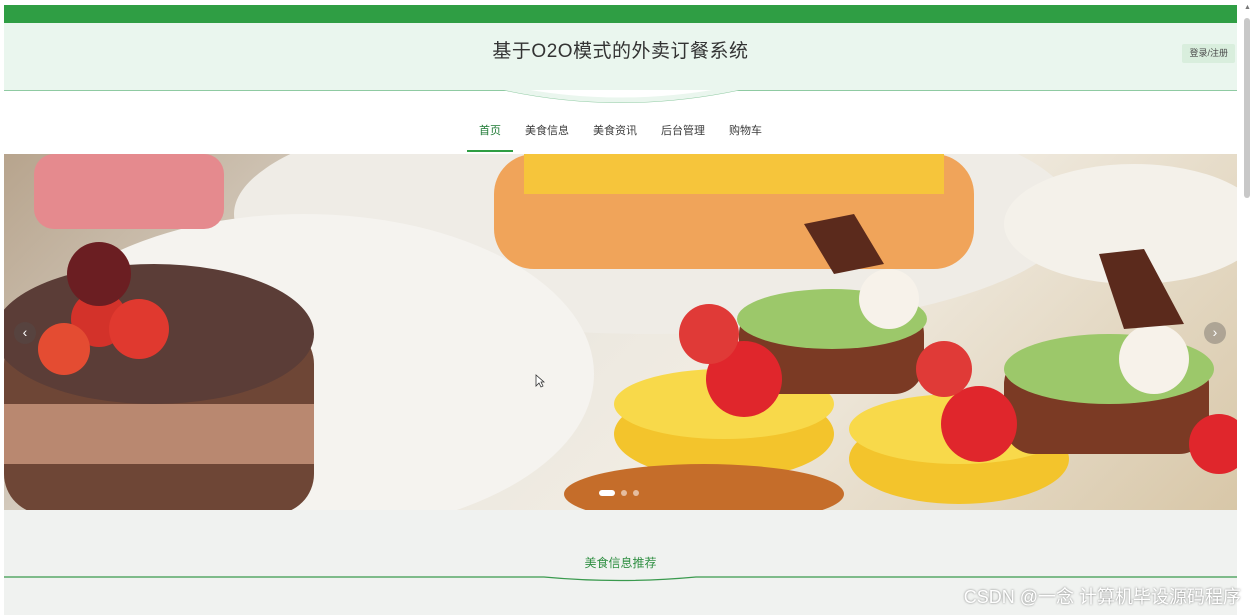 The image size is (1255, 615). Describe the element at coordinates (25, 333) in the screenshot. I see `carousel-prev-icon: ‹` at that location.